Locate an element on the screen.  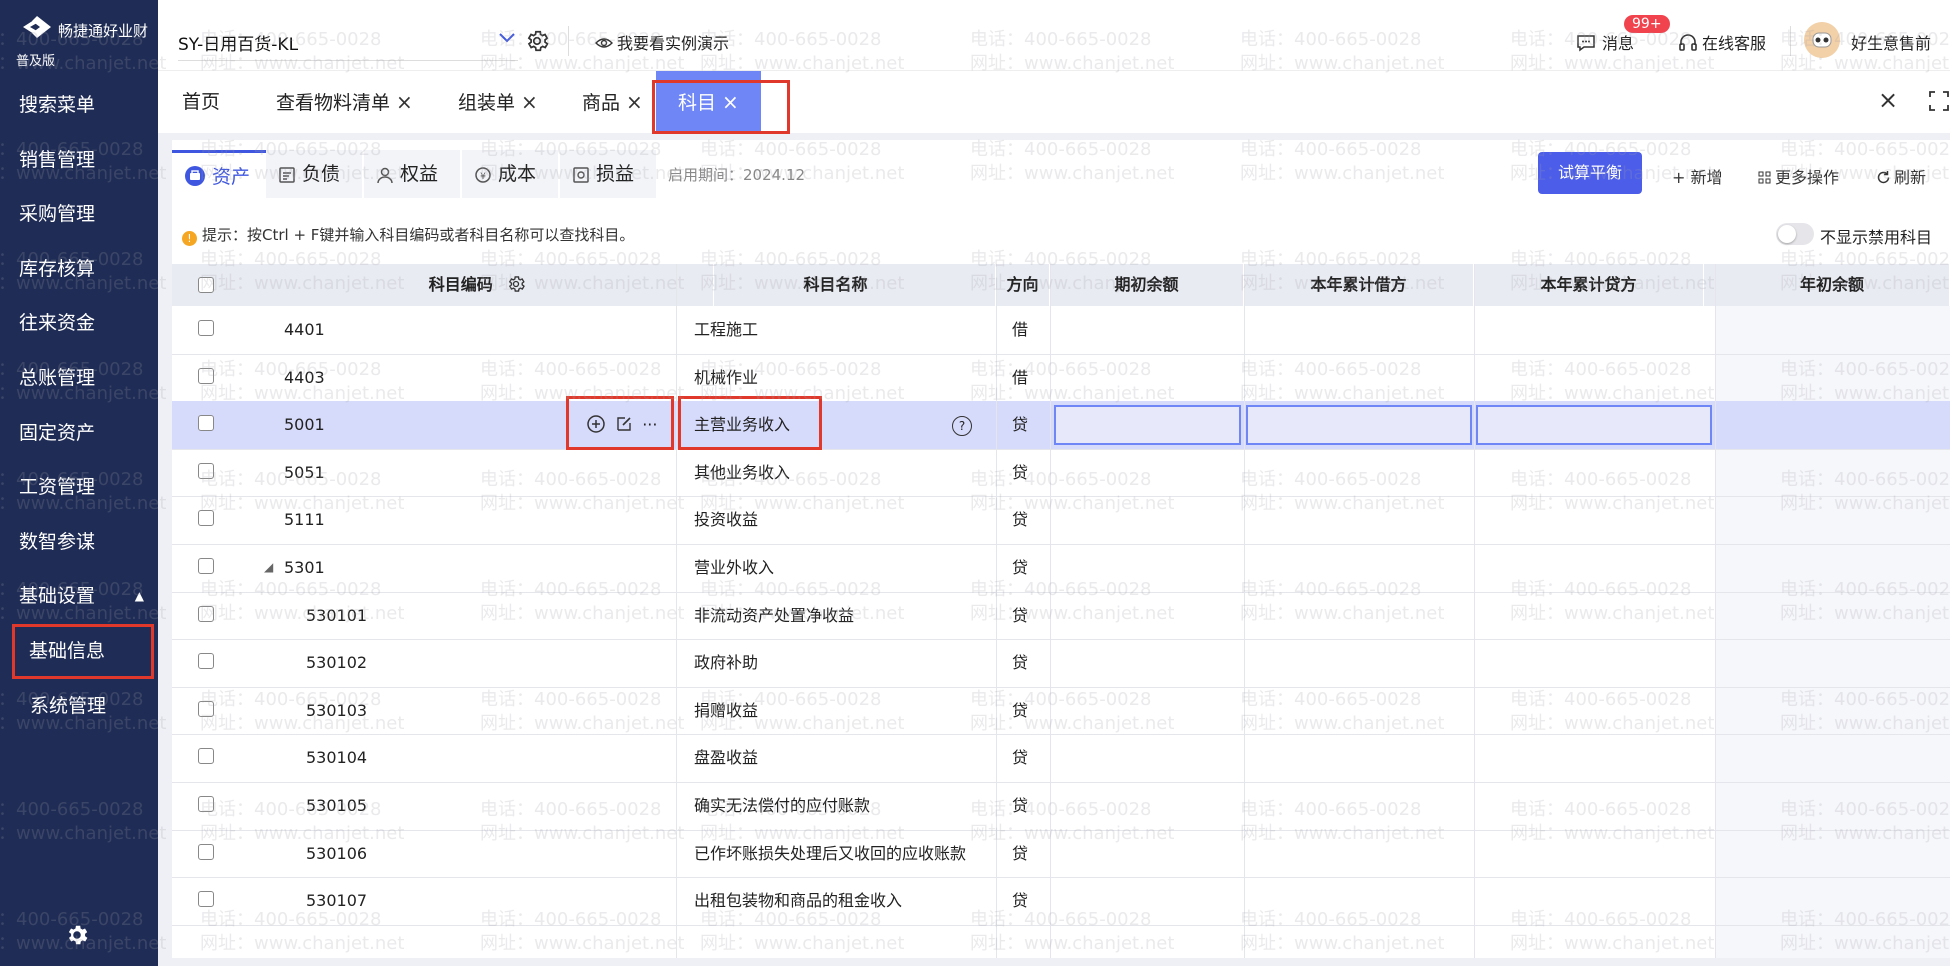
settings-gear-icon is located at coordinates (537, 41).